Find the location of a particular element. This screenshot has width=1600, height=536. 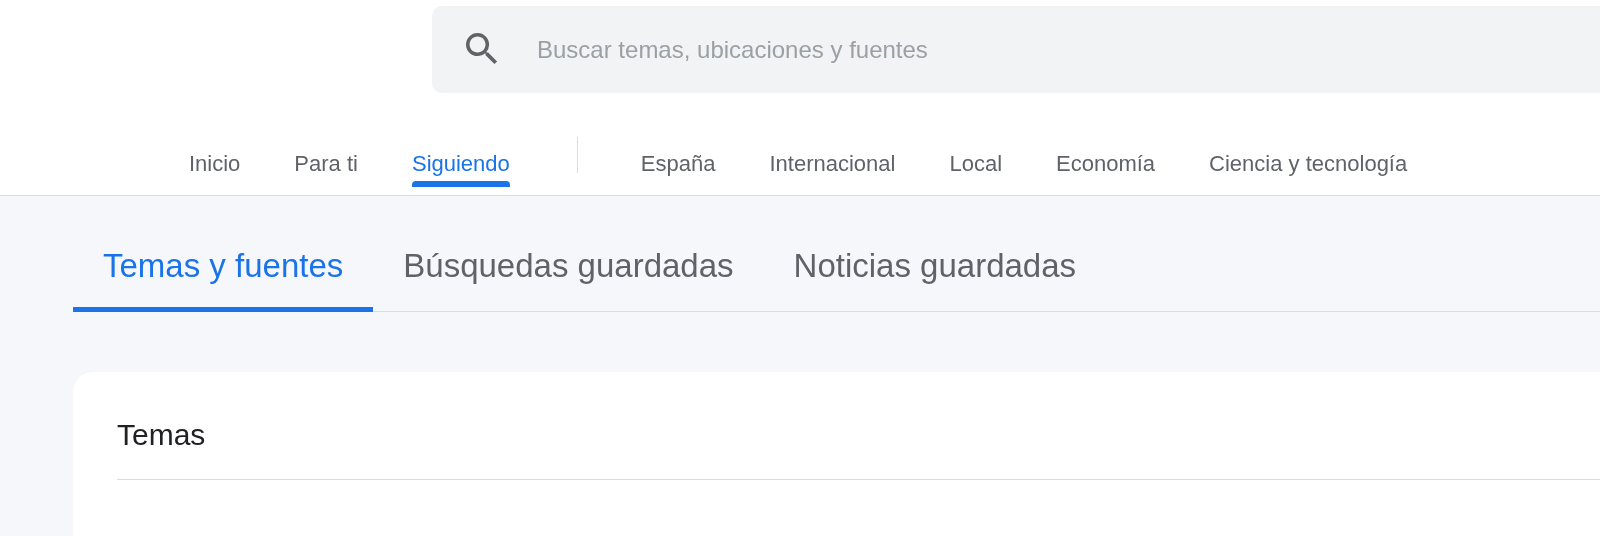

card-title: Temas is located at coordinates (858, 446).